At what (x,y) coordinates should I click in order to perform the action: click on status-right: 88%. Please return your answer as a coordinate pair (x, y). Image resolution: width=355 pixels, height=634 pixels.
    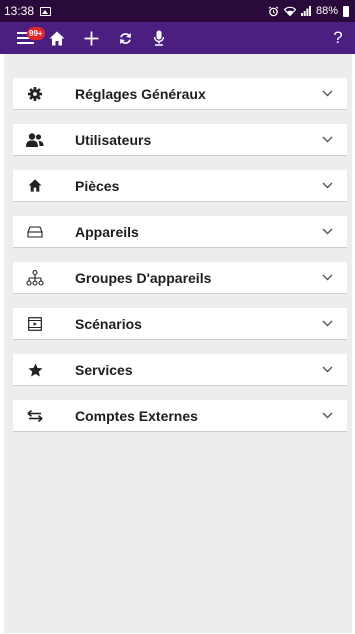
    Looking at the image, I should click on (308, 11).